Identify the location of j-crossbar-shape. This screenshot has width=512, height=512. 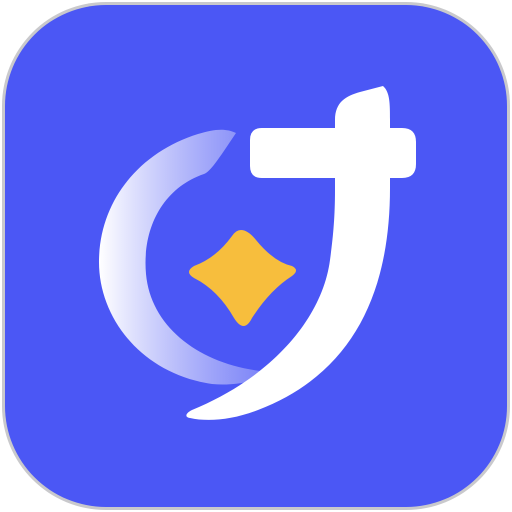
(333, 153).